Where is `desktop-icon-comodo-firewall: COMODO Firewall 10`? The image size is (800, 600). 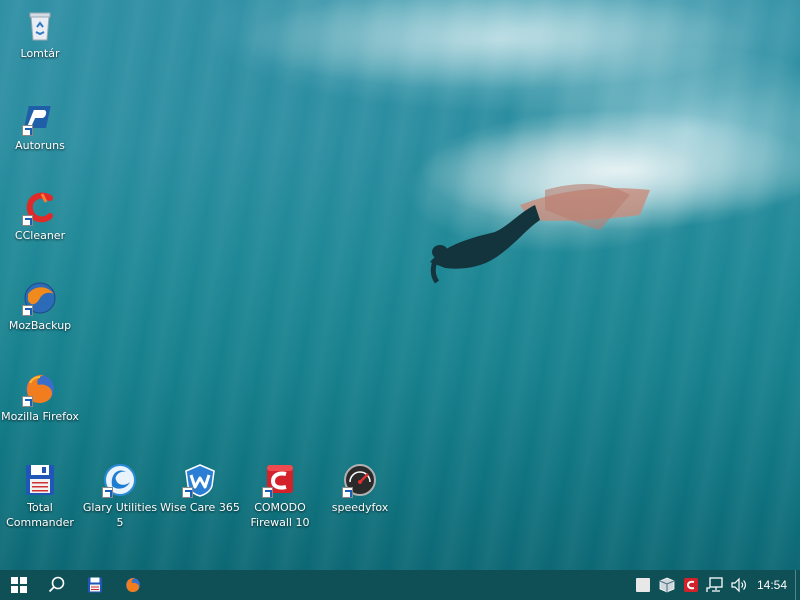 desktop-icon-comodo-firewall: COMODO Firewall 10 is located at coordinates (280, 496).